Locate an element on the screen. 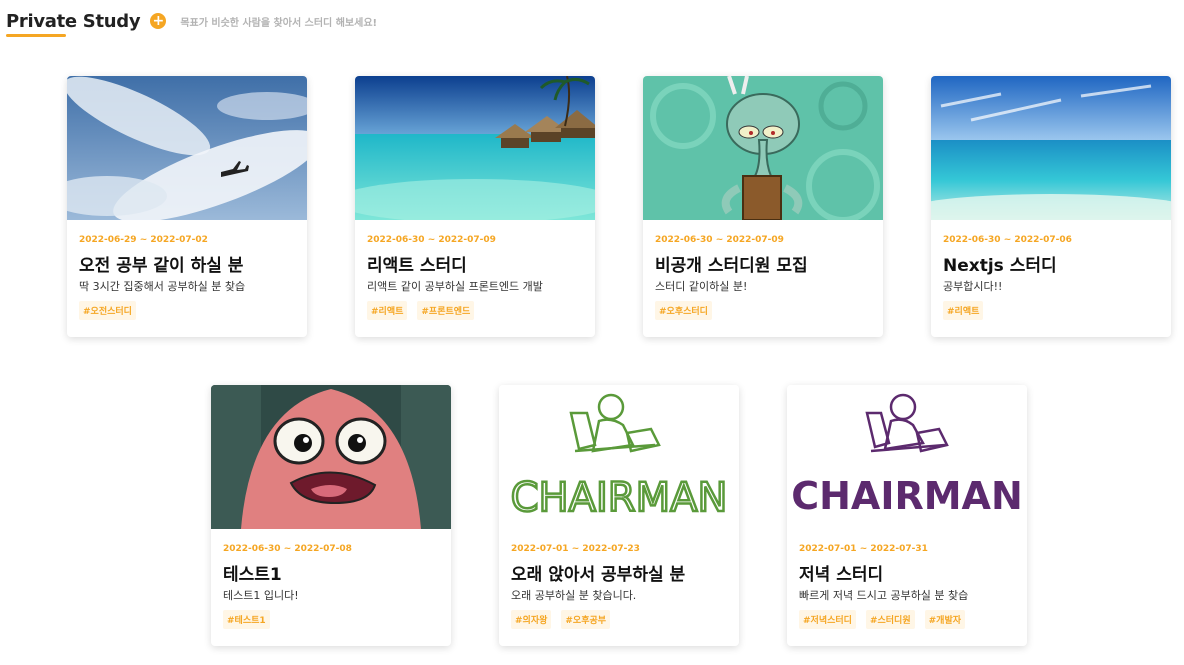 Image resolution: width=1184 pixels, height=665 pixels. study-tag: #프론트엔드 is located at coordinates (446, 310).